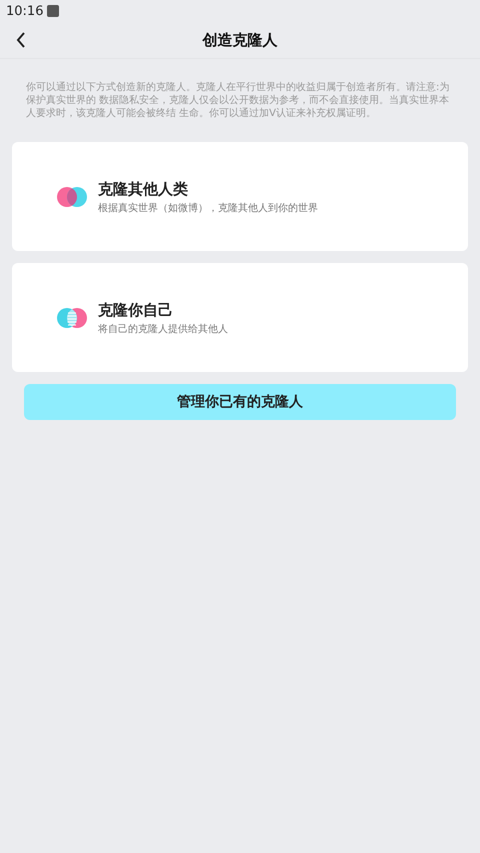 The width and height of the screenshot is (480, 853). Describe the element at coordinates (240, 317) in the screenshot. I see `option-card: 克隆你自己 将自己的克隆人提供给其他人` at that location.